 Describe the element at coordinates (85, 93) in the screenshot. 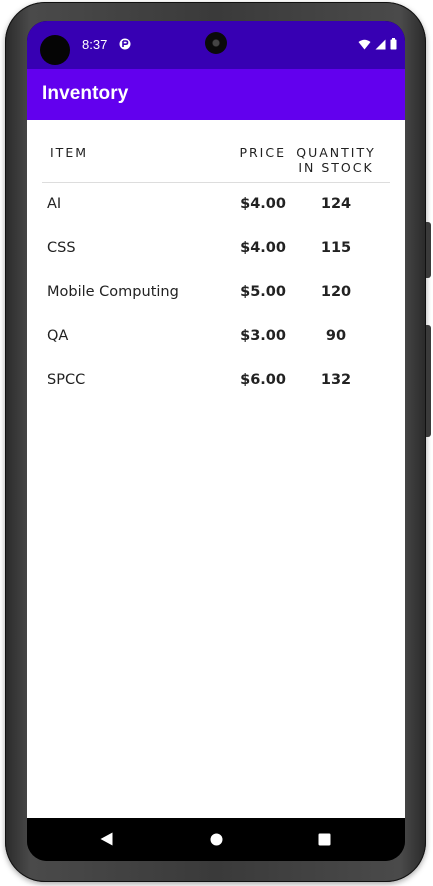

I see `page-title: Inventory` at that location.